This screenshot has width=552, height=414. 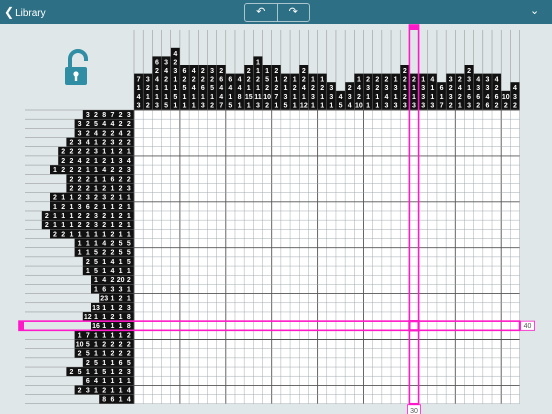 What do you see at coordinates (100, 372) in the screenshot?
I see `row-clue-bg` at bounding box center [100, 372].